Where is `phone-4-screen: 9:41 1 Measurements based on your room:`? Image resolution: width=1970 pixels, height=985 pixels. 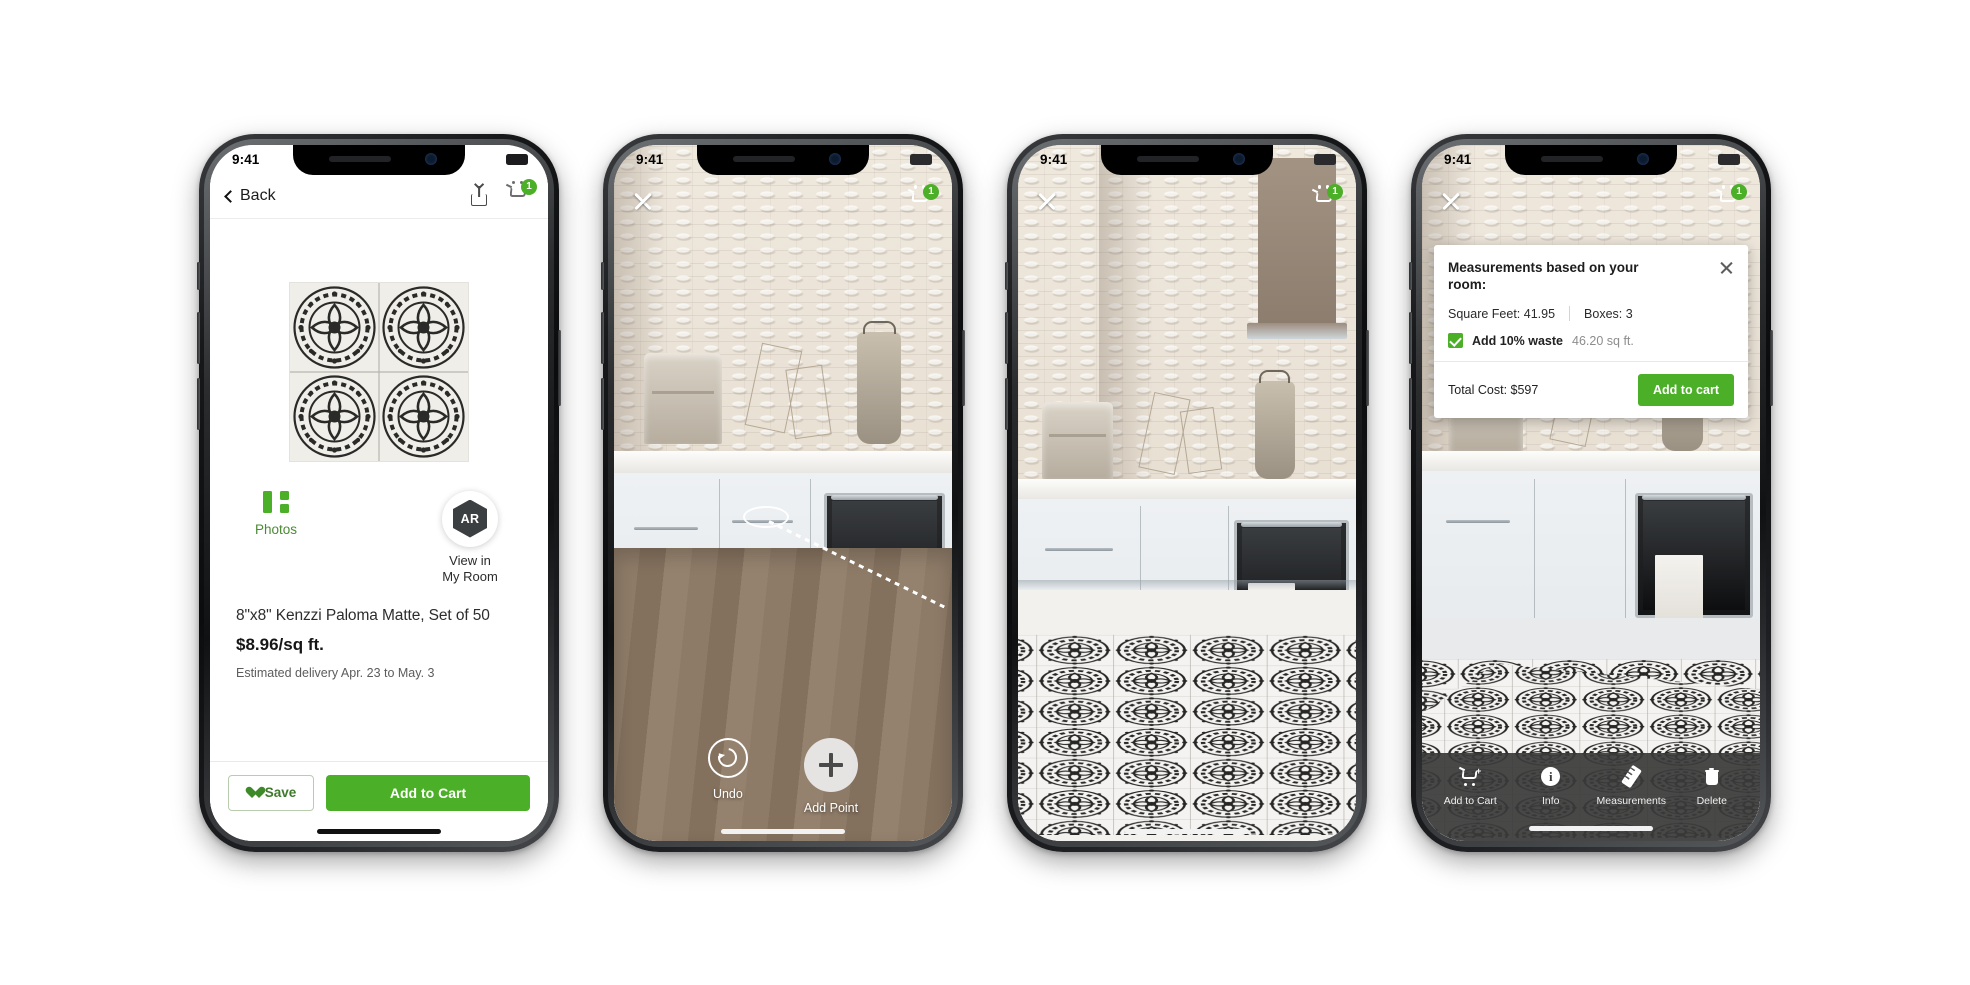
phone-4-screen: 9:41 1 Measurements based on your room: is located at coordinates (1591, 492).